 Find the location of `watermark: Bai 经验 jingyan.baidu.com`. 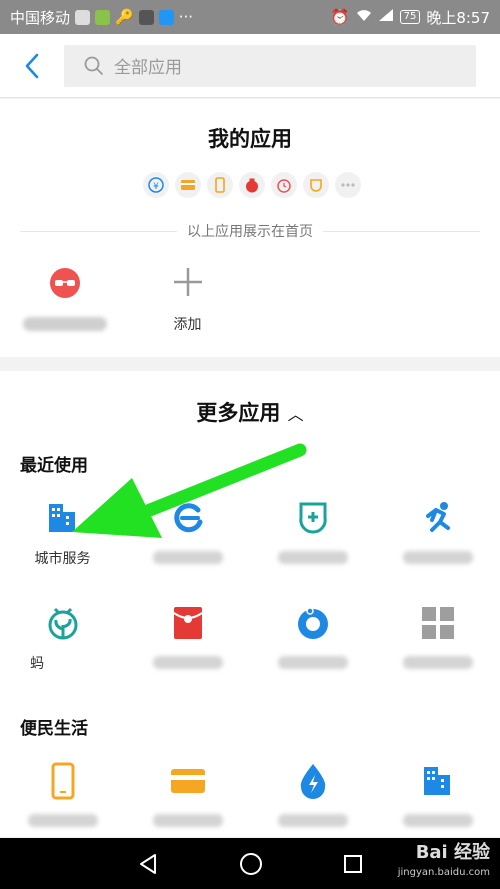

watermark: Bai 经验 jingyan.baidu.com is located at coordinates (444, 863).